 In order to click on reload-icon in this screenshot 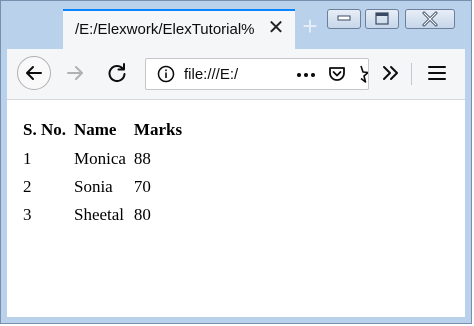, I will do `click(117, 73)`.